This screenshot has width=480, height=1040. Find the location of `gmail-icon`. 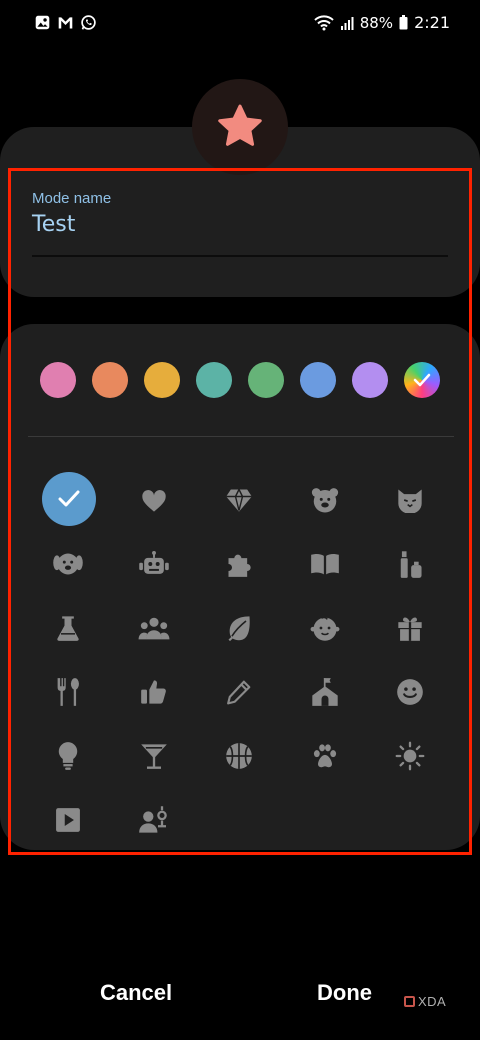

gmail-icon is located at coordinates (65, 23).